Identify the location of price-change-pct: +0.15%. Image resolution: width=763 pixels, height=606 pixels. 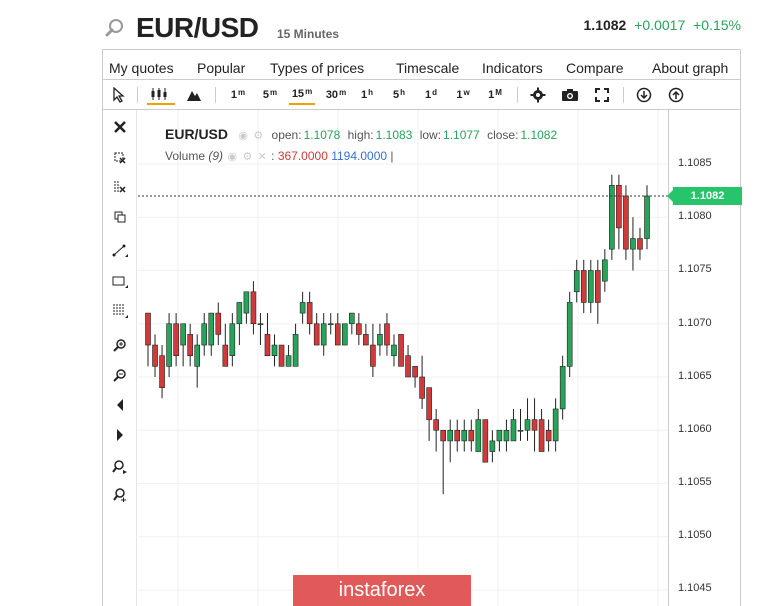
(717, 25).